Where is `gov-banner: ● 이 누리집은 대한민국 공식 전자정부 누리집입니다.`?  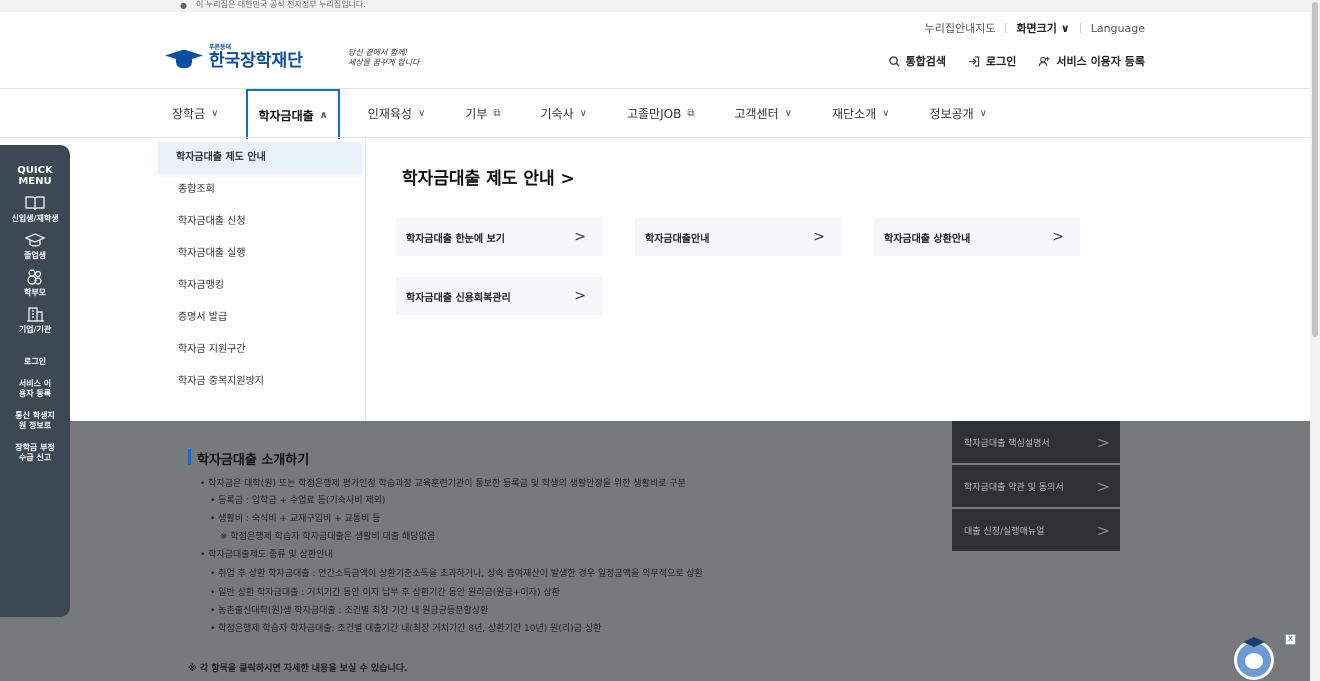
gov-banner: ● 이 누리집은 대한민국 공식 전자정부 누리집입니다. is located at coordinates (655, 6).